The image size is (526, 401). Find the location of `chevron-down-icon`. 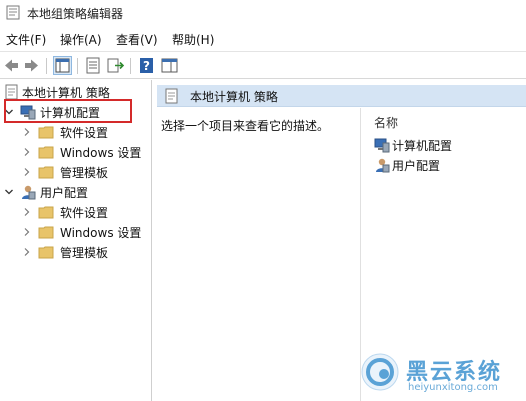

chevron-down-icon is located at coordinates (9, 192).